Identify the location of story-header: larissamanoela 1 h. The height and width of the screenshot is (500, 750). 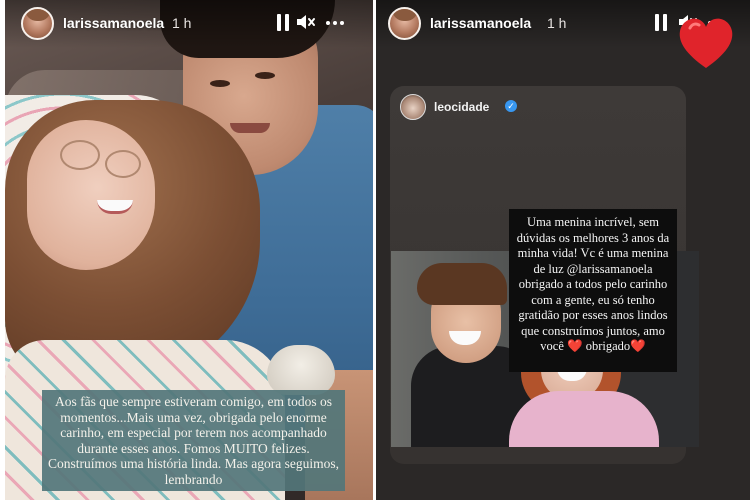
(189, 24).